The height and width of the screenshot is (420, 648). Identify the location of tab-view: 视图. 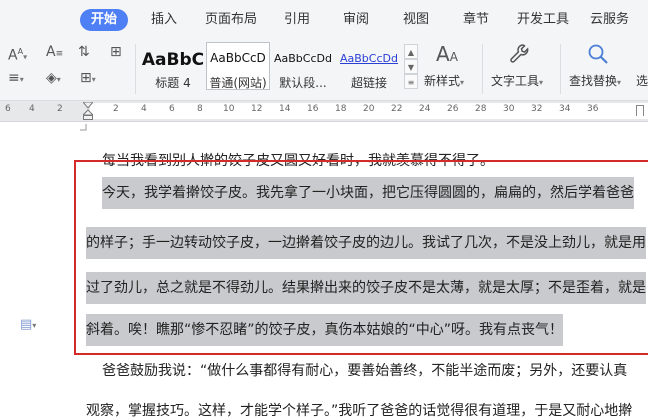
(416, 20).